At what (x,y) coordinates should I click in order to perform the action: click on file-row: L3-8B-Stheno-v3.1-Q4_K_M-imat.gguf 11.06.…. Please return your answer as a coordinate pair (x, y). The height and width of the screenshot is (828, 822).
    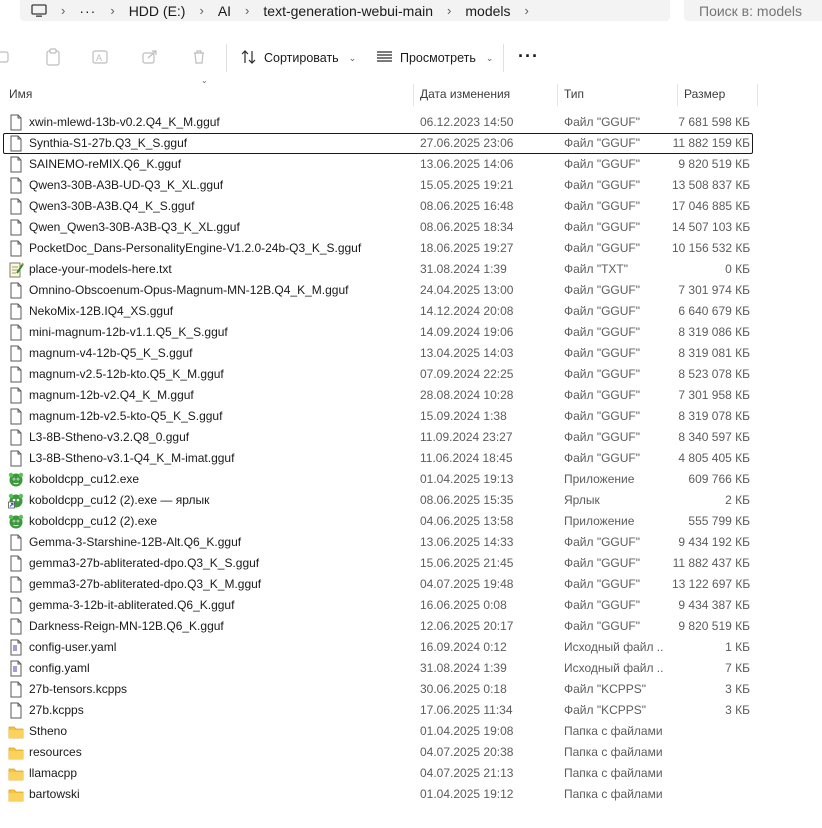
    Looking at the image, I should click on (411, 458).